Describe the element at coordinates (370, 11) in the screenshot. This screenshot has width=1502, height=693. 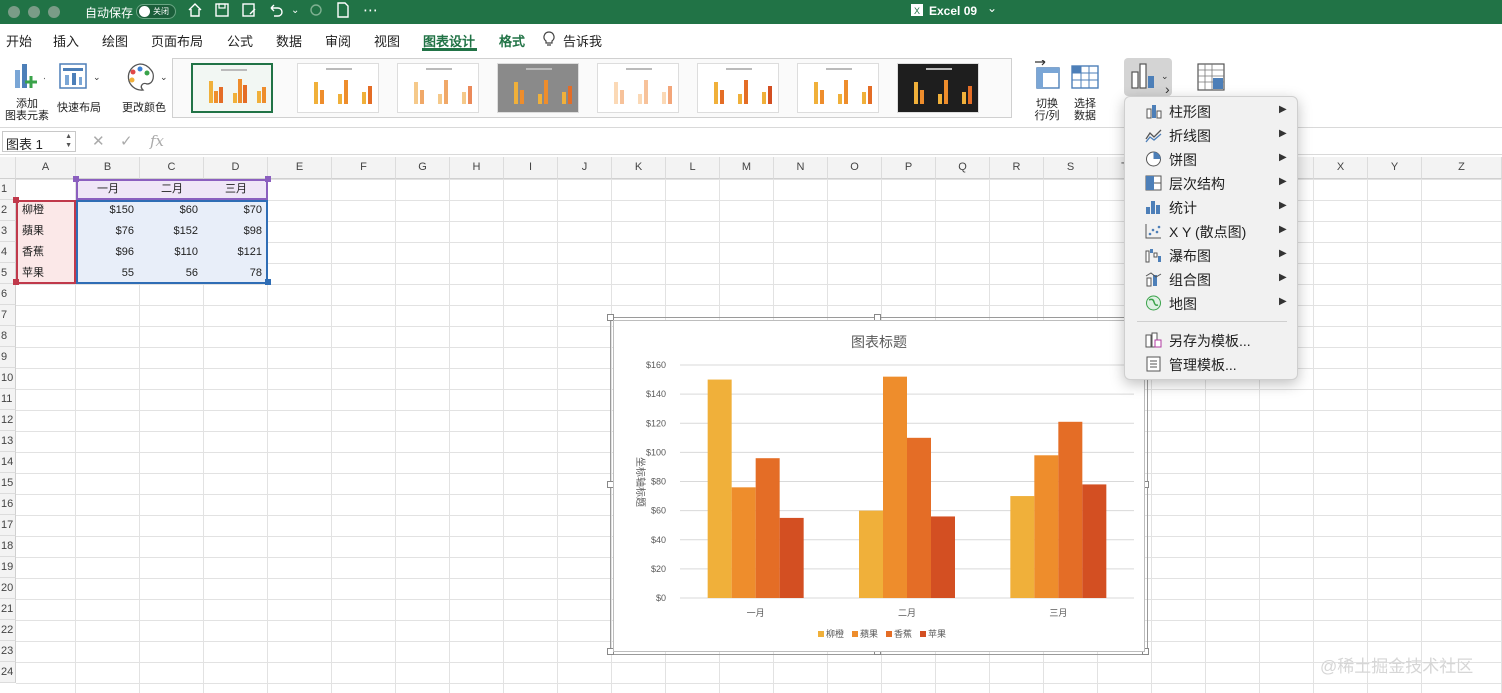
I see `more-icon: ⋯` at that location.